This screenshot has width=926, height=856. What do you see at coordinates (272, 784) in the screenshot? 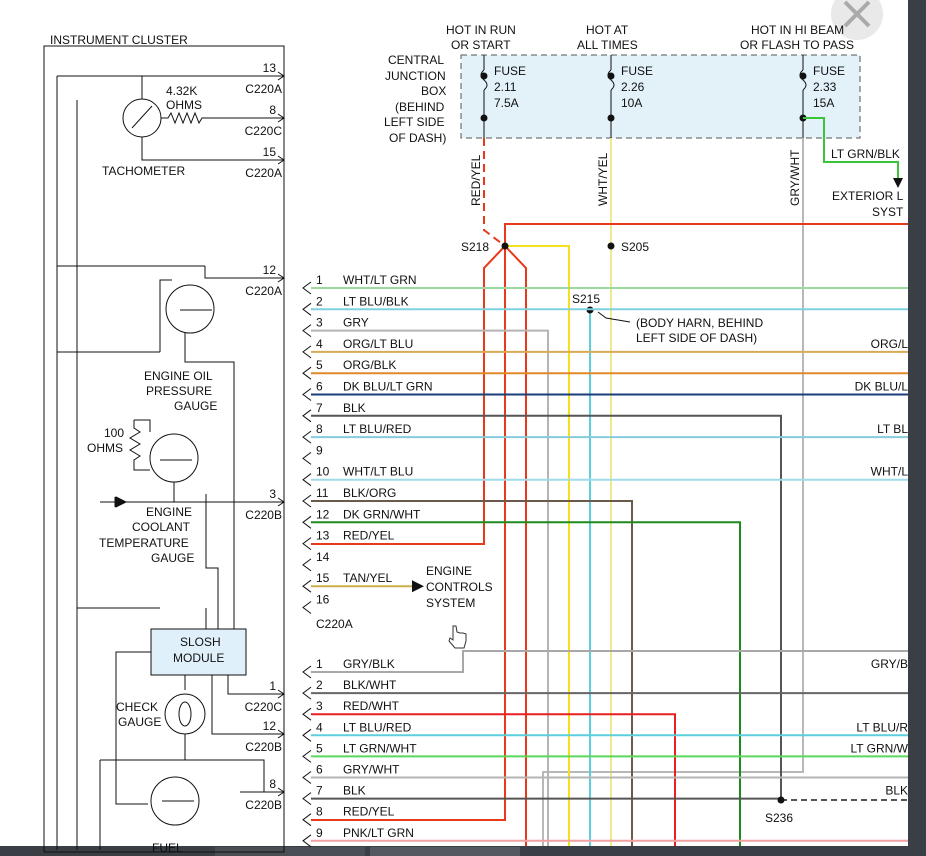
I see `cluster-pin-number: 8` at bounding box center [272, 784].